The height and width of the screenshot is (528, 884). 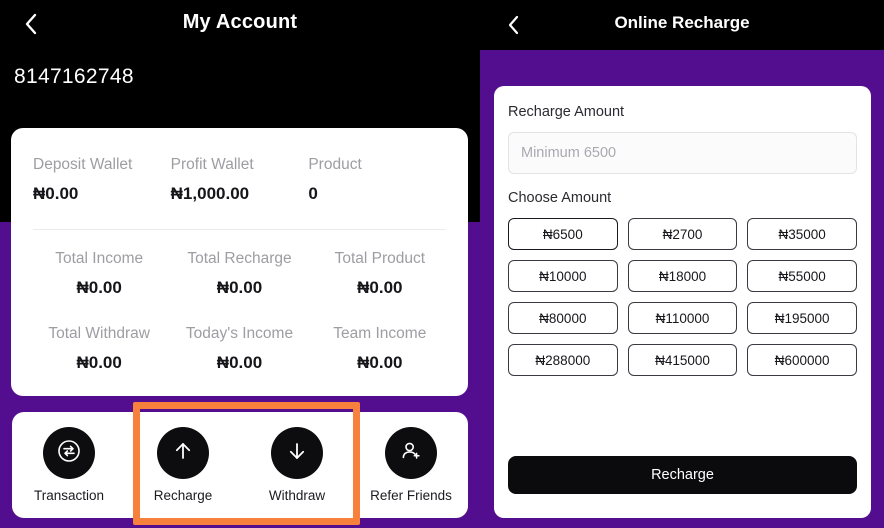 I want to click on transfer-arrows-circle-icon, so click(x=69, y=453).